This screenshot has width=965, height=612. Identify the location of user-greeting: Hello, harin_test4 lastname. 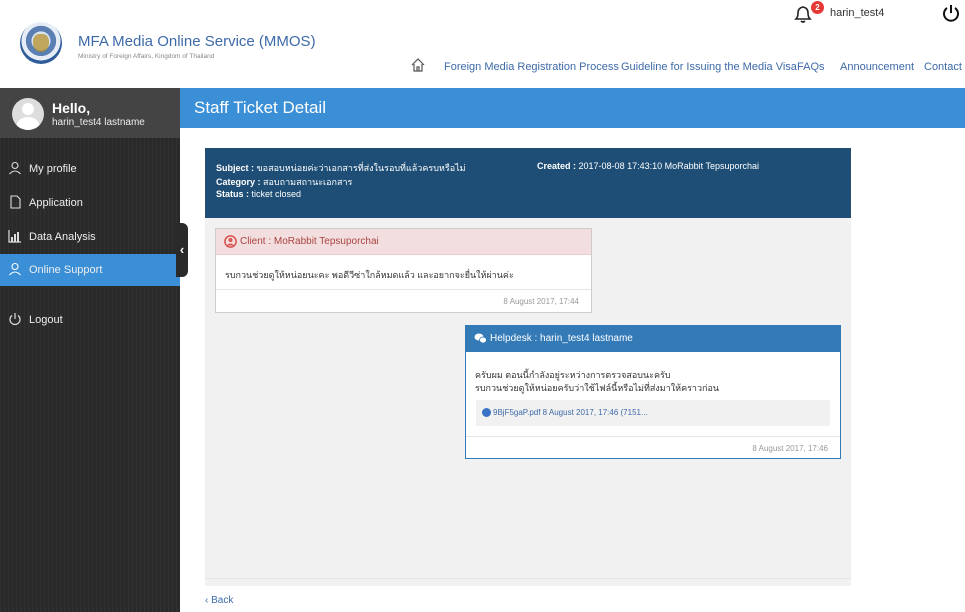
(90, 113).